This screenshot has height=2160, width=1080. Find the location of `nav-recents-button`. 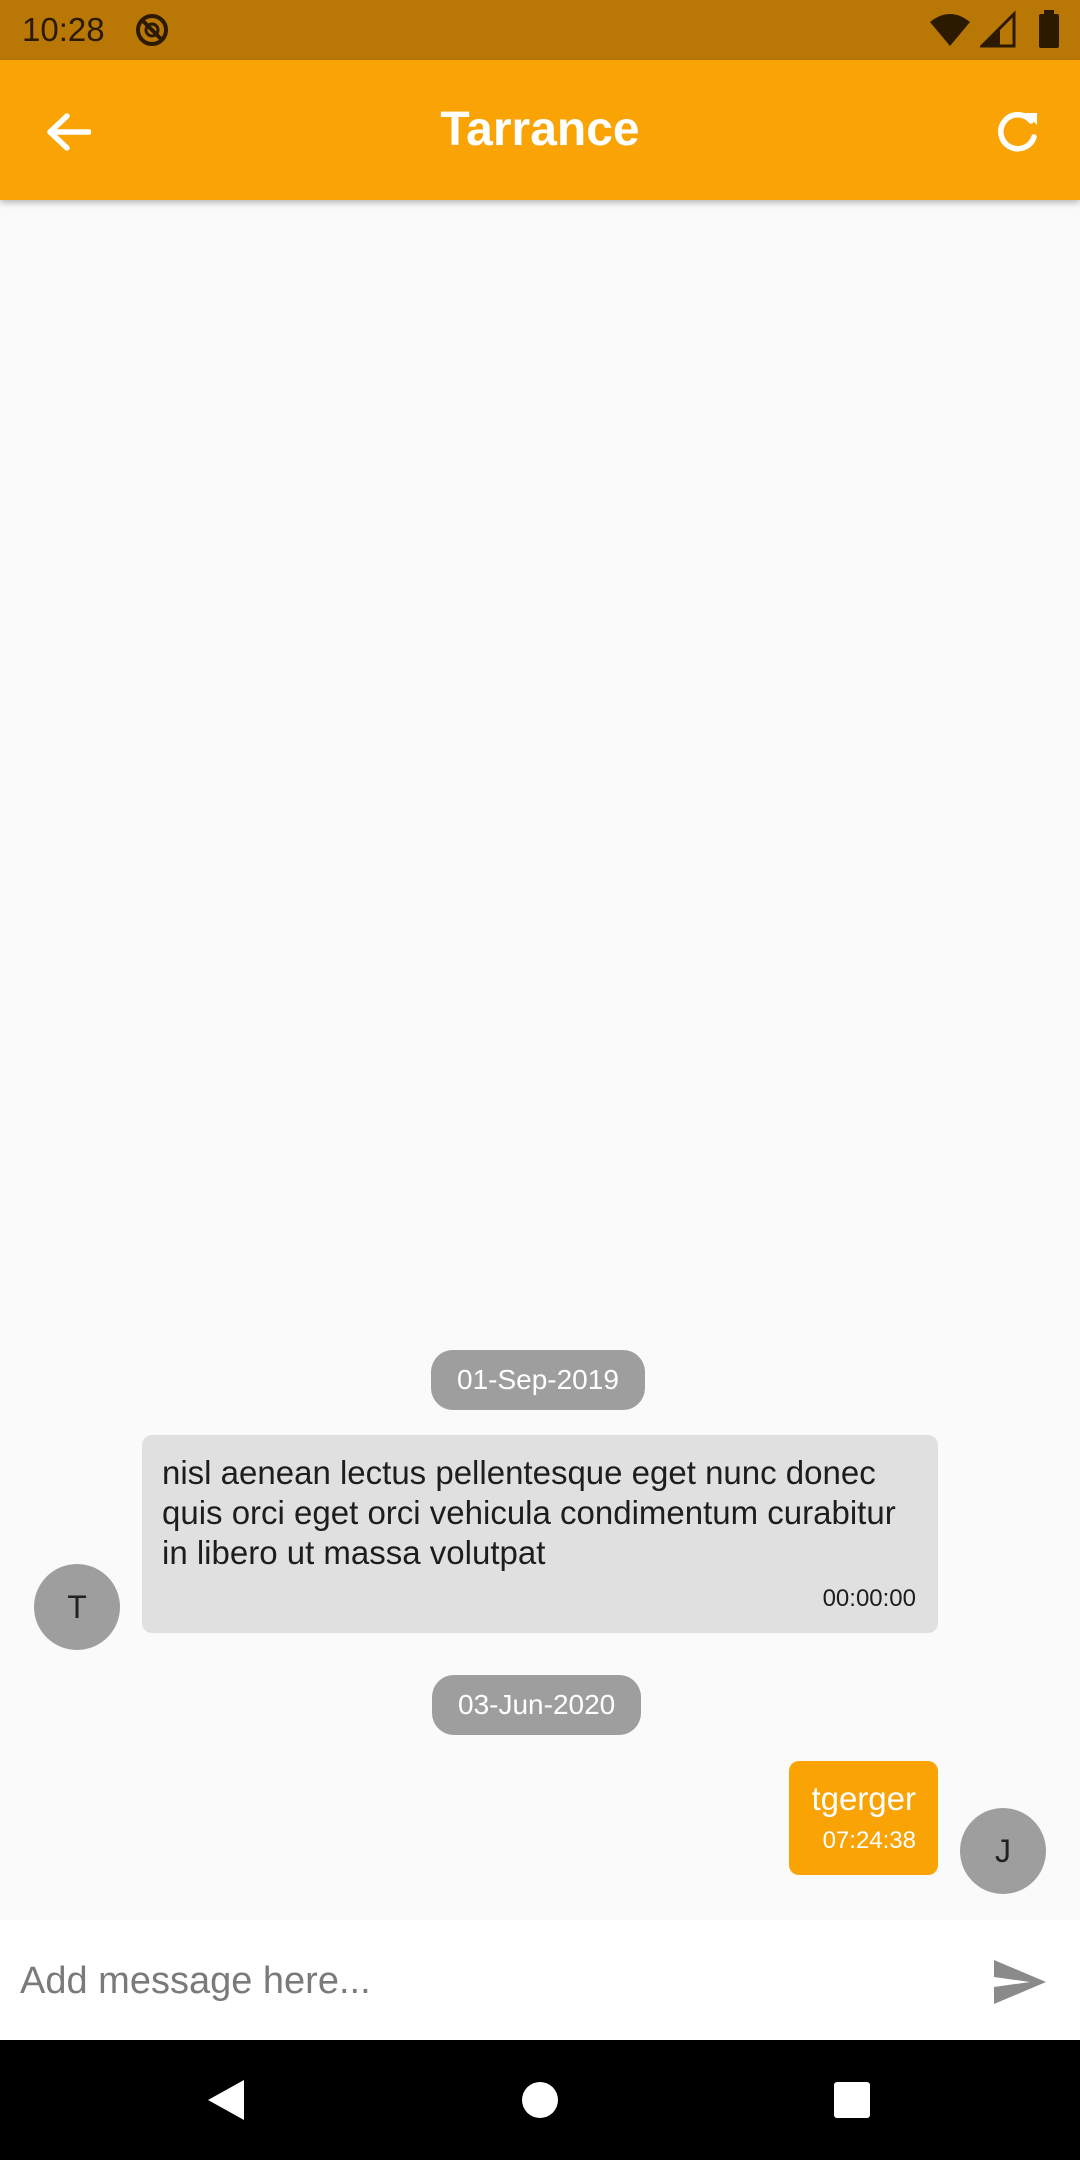

nav-recents-button is located at coordinates (852, 2100).